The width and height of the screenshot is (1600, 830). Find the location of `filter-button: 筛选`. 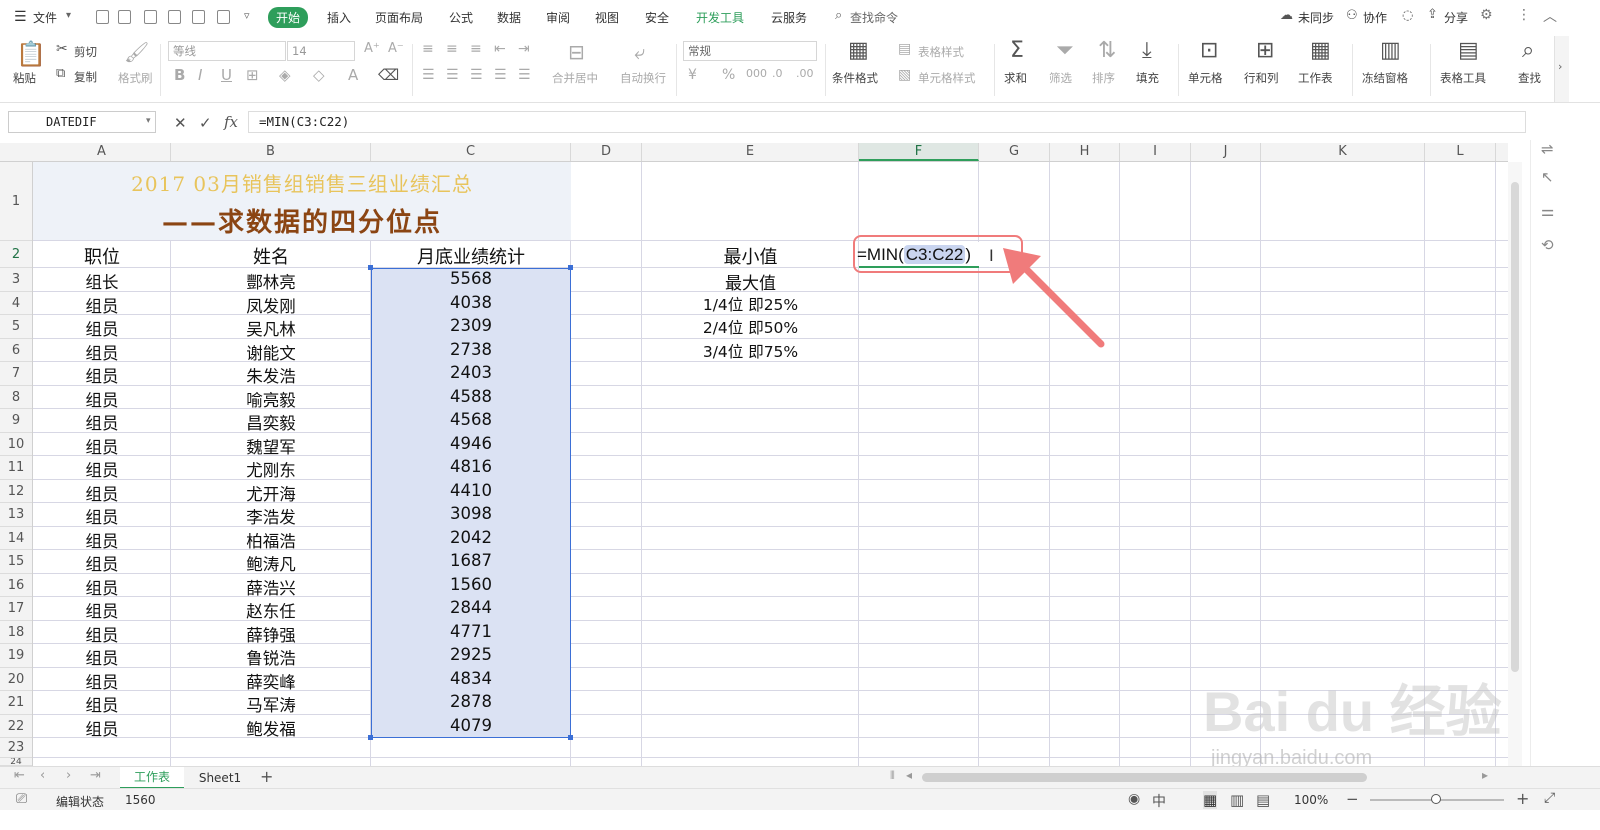

filter-button: 筛选 is located at coordinates (1060, 78).